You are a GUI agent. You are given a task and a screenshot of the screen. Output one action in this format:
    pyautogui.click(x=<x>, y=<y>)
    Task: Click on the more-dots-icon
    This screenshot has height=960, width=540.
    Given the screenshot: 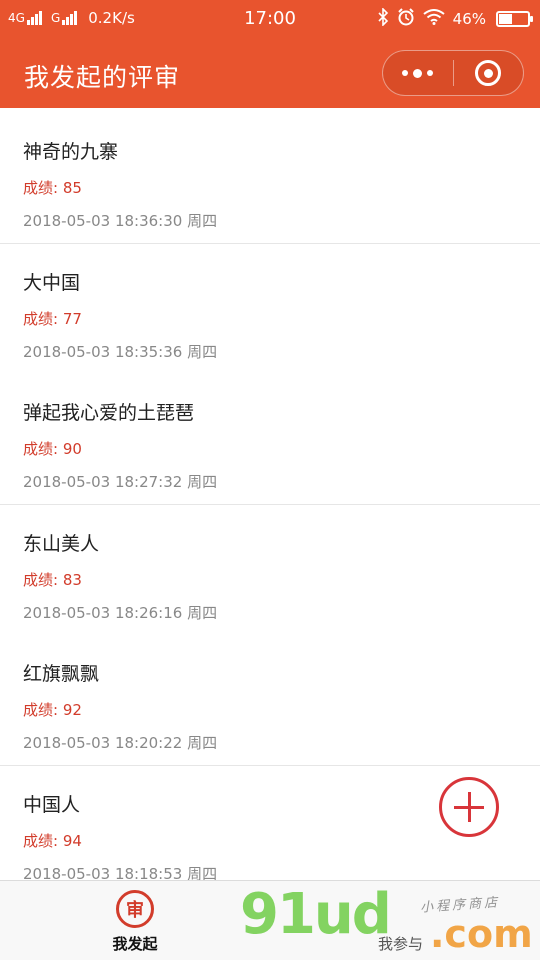 What is the action you would take?
    pyautogui.click(x=418, y=73)
    